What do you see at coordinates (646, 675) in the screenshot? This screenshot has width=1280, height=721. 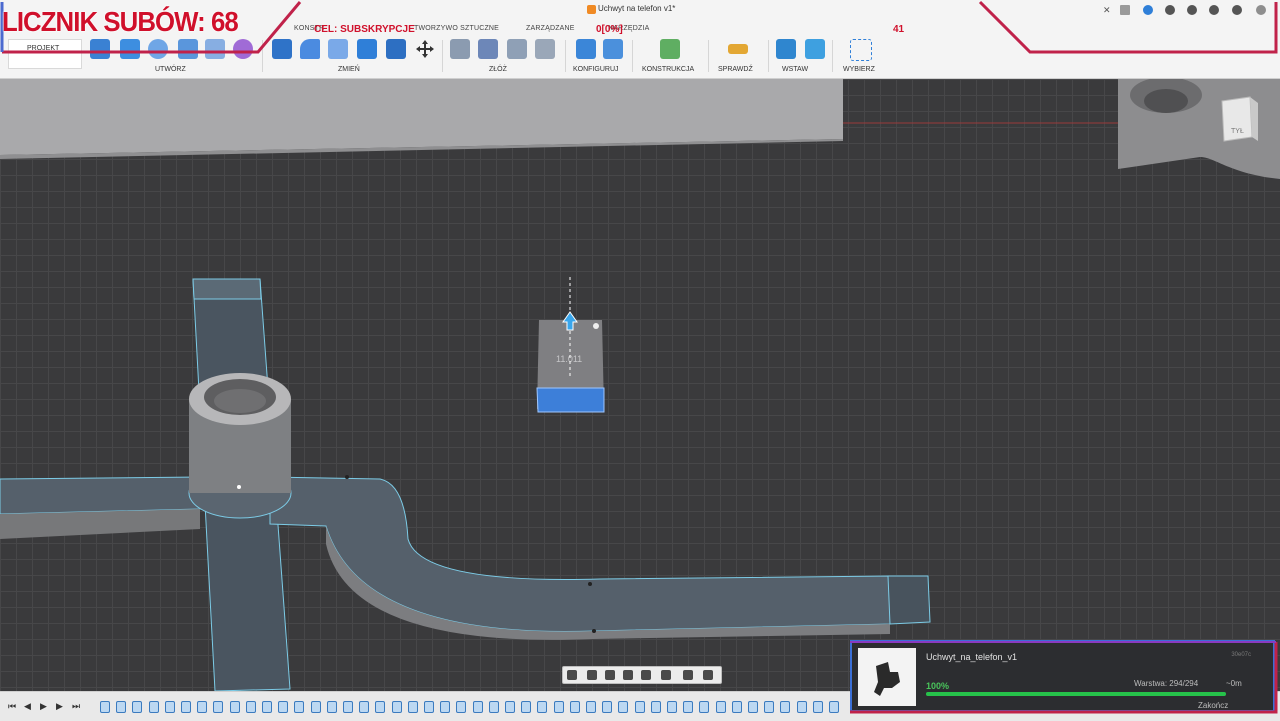 I see `zoom-window-icon` at bounding box center [646, 675].